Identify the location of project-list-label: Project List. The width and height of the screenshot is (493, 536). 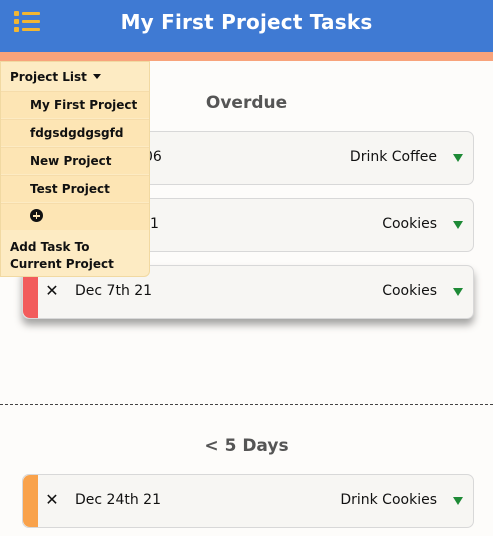
(48, 77).